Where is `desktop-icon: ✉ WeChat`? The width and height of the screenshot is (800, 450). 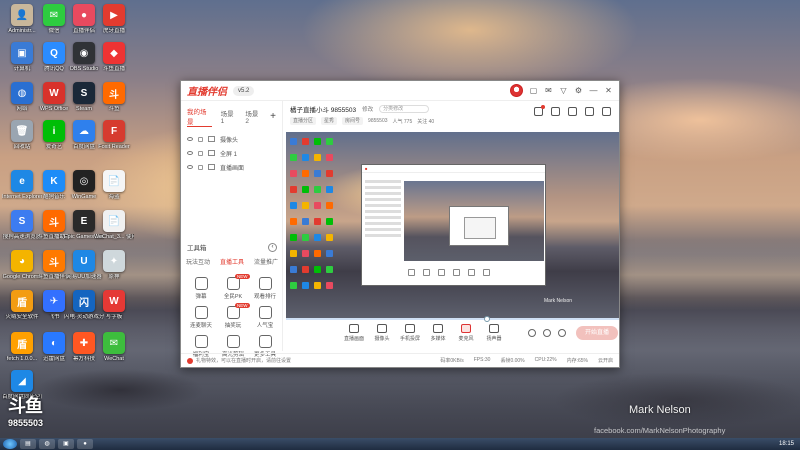
desktop-icon: ✉ WeChat is located at coordinates (114, 354).